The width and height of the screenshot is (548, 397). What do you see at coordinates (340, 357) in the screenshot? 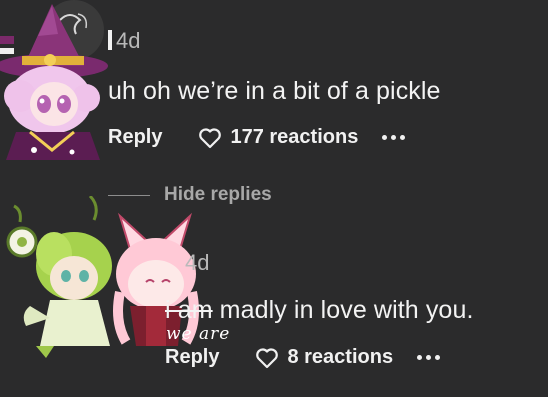
I see `reactions-count-2: 8 reactions` at bounding box center [340, 357].